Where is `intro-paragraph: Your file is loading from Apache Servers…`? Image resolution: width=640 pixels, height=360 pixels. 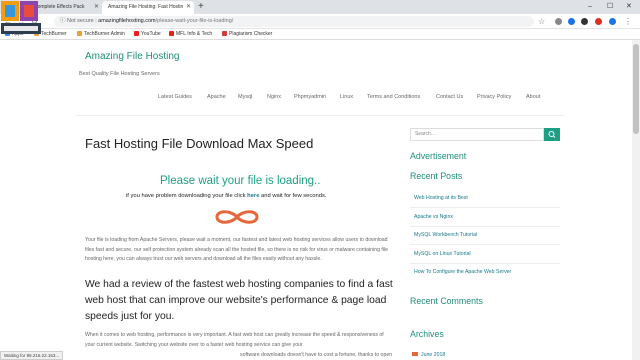
intro-paragraph: Your file is loading from Apache Servers… is located at coordinates (237, 250).